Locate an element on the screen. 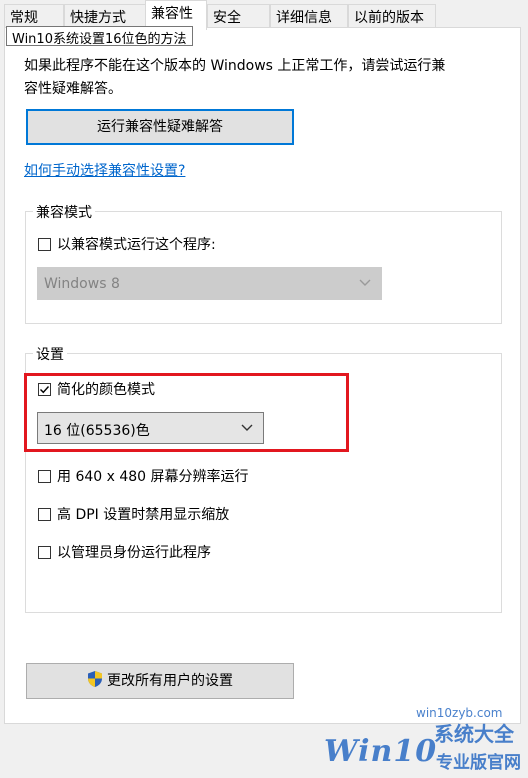 This screenshot has height=778, width=528. highlight-box is located at coordinates (186, 412).